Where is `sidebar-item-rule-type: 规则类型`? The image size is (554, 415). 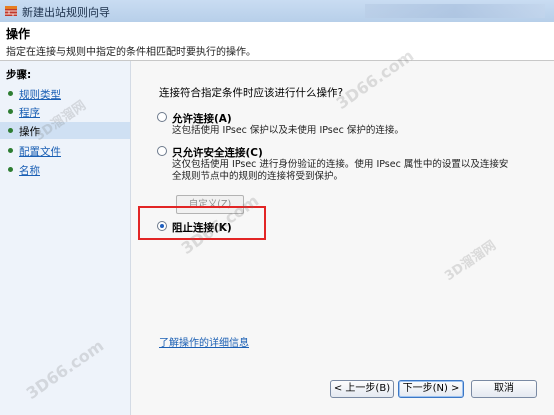
sidebar-item-rule-type: 规则类型 is located at coordinates (65, 93).